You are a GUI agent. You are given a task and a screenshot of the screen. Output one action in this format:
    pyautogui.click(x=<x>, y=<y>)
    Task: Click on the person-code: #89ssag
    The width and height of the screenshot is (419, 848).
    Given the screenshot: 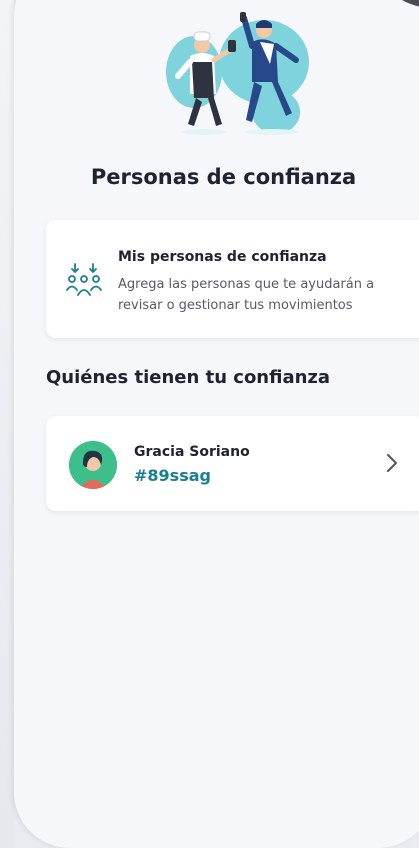 What is the action you would take?
    pyautogui.click(x=172, y=475)
    